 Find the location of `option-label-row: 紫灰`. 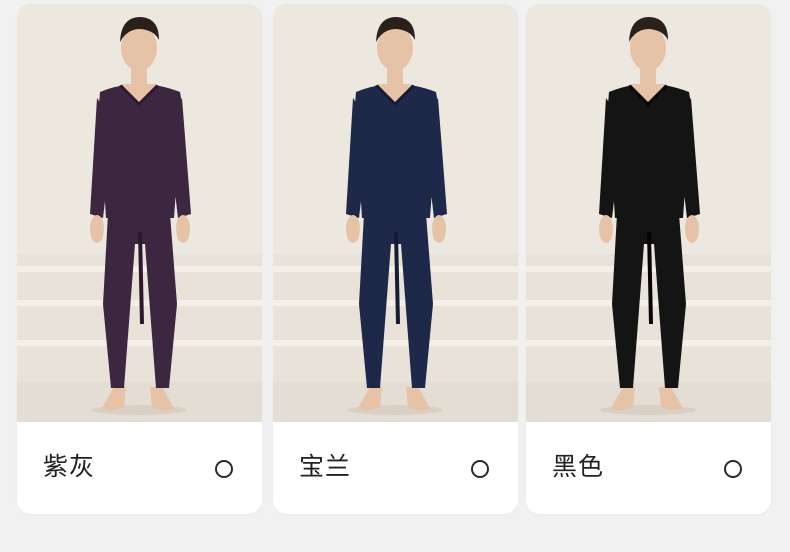

option-label-row: 紫灰 is located at coordinates (139, 468).